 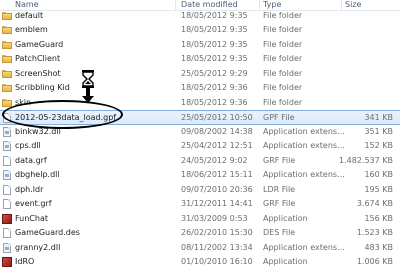 I want to click on file-date-modified: 09/08/2002 14:38, so click(x=217, y=131).